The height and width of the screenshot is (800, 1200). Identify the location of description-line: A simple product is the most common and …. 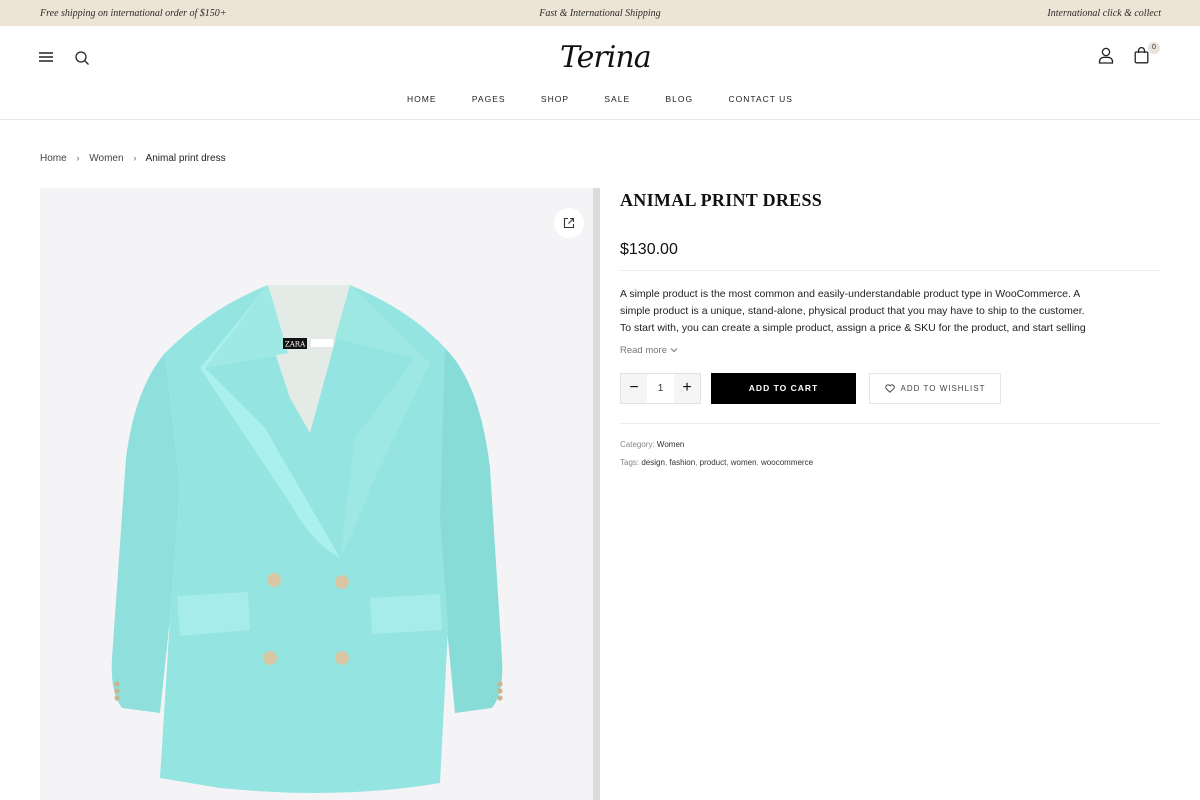
(850, 294).